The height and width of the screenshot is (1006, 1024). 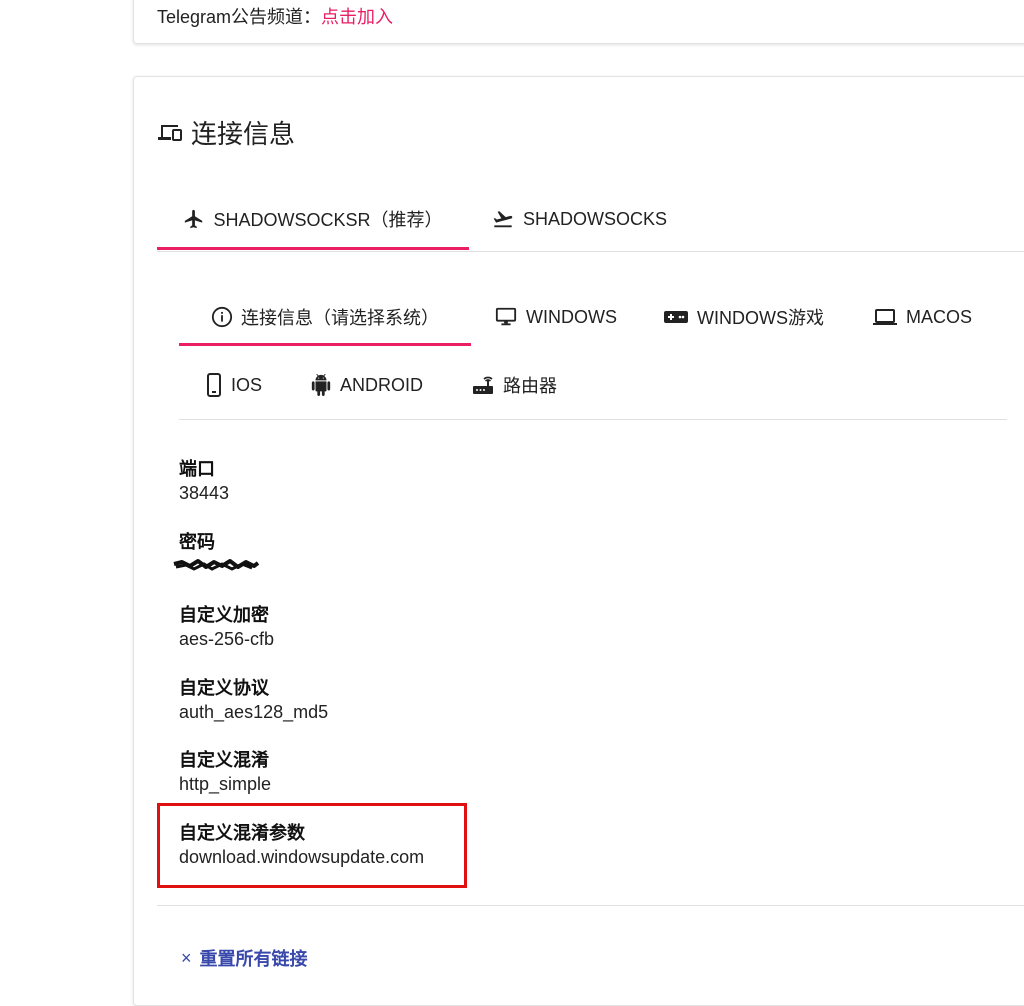 What do you see at coordinates (885, 317) in the screenshot?
I see `laptop-icon` at bounding box center [885, 317].